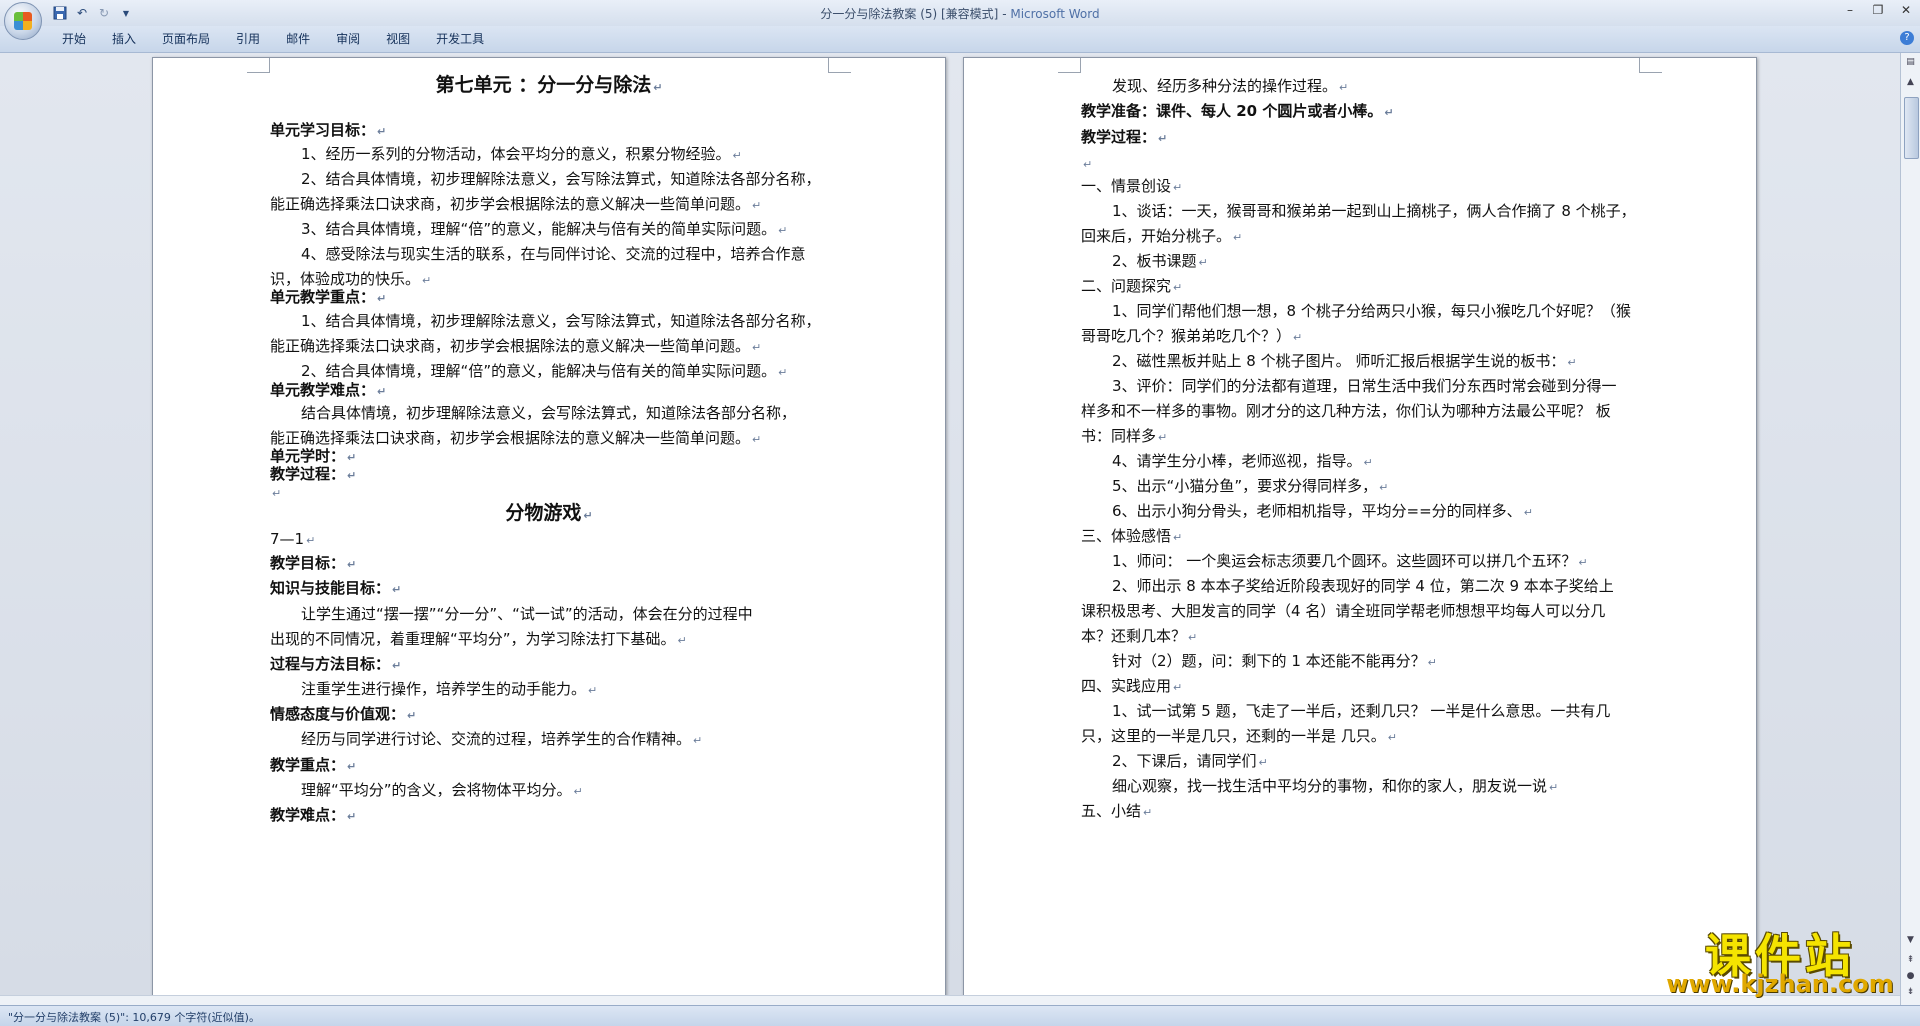 This screenshot has height=1026, width=1920. What do you see at coordinates (134, 1017) in the screenshot?
I see `word-count-status: "分一分与除法教案 (5)": 10,679 个字符(近似值)。` at bounding box center [134, 1017].